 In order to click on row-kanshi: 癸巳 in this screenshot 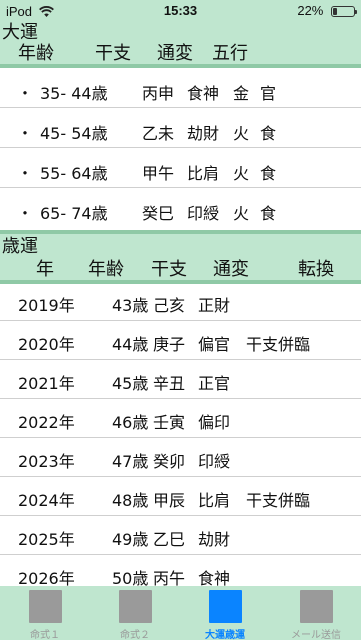, I will do `click(158, 213)`.